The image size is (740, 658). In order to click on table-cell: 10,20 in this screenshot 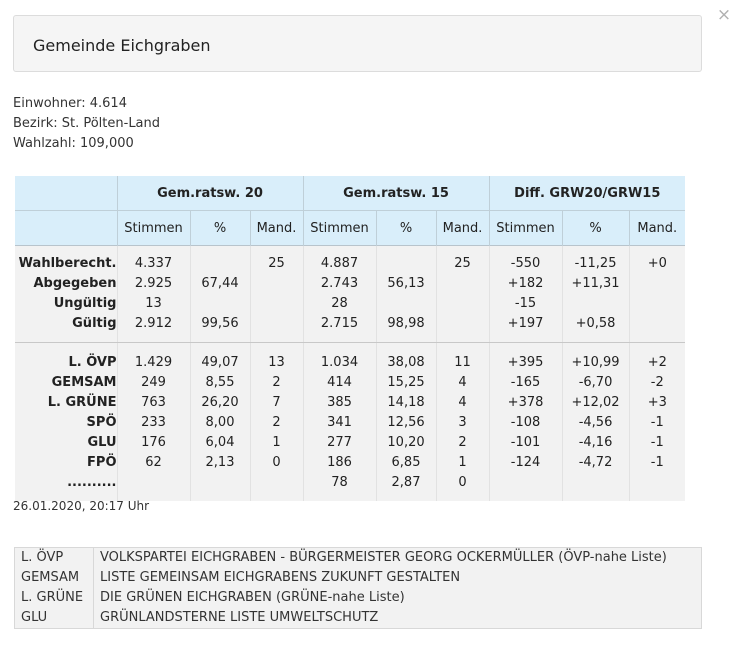, I will do `click(406, 443)`.